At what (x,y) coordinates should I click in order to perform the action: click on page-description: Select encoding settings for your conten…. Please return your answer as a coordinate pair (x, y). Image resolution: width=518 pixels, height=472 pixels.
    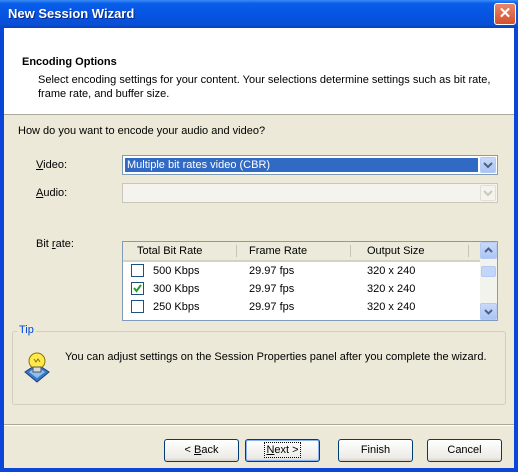
    Looking at the image, I should click on (264, 87).